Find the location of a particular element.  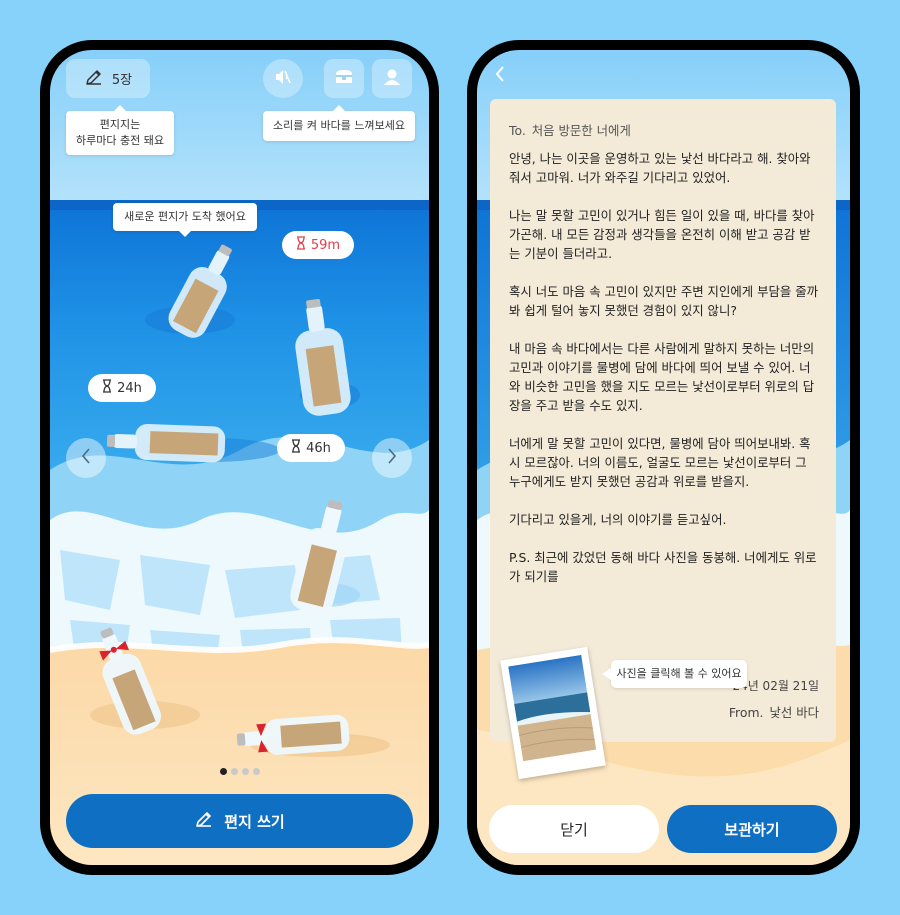

next-arrow-button is located at coordinates (392, 458).